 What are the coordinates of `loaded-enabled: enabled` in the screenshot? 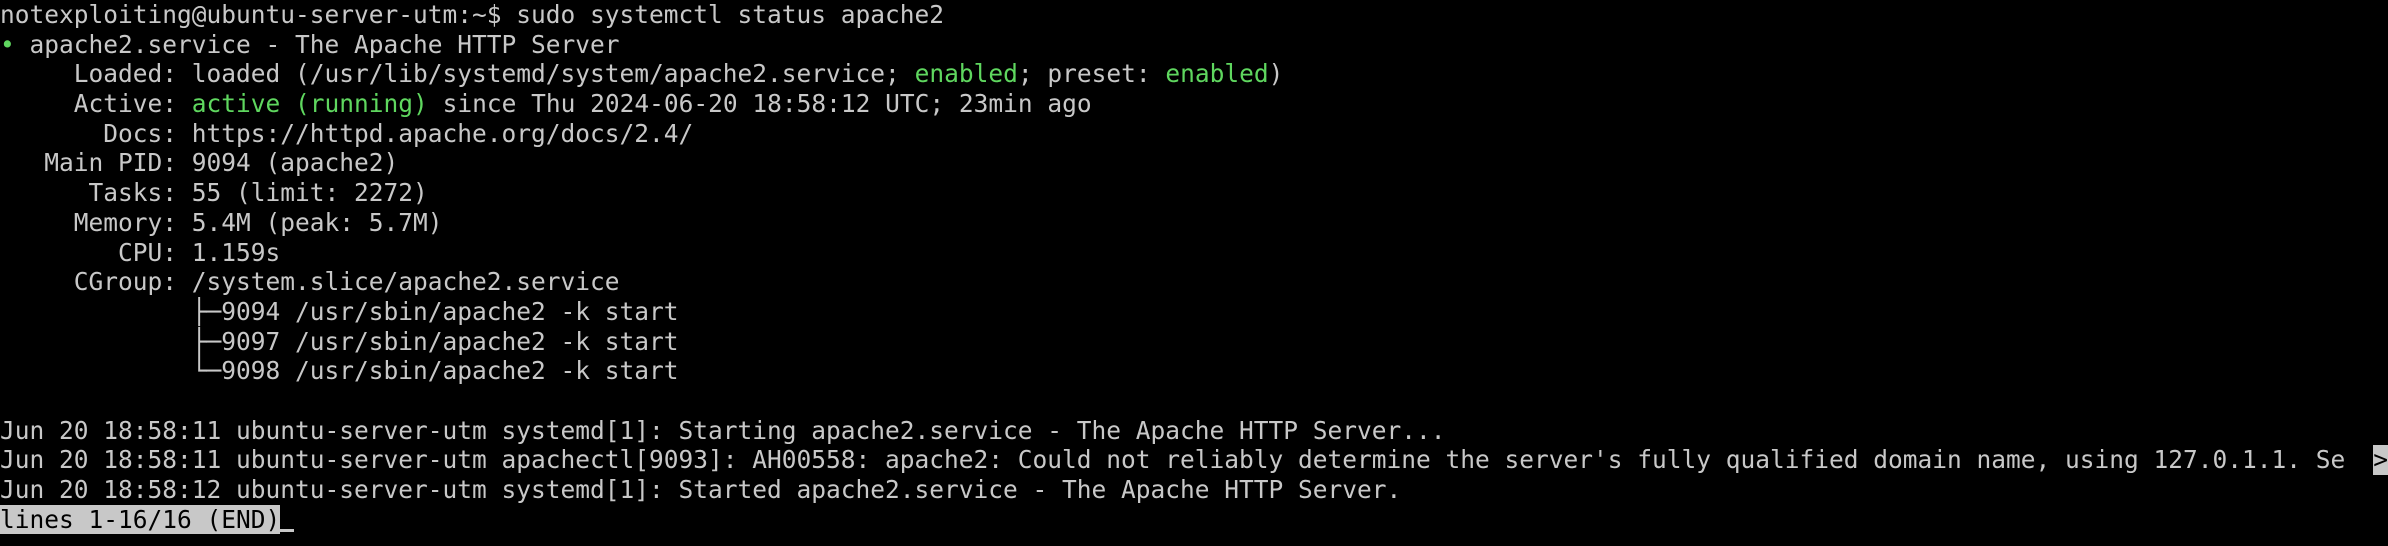 It's located at (966, 74).